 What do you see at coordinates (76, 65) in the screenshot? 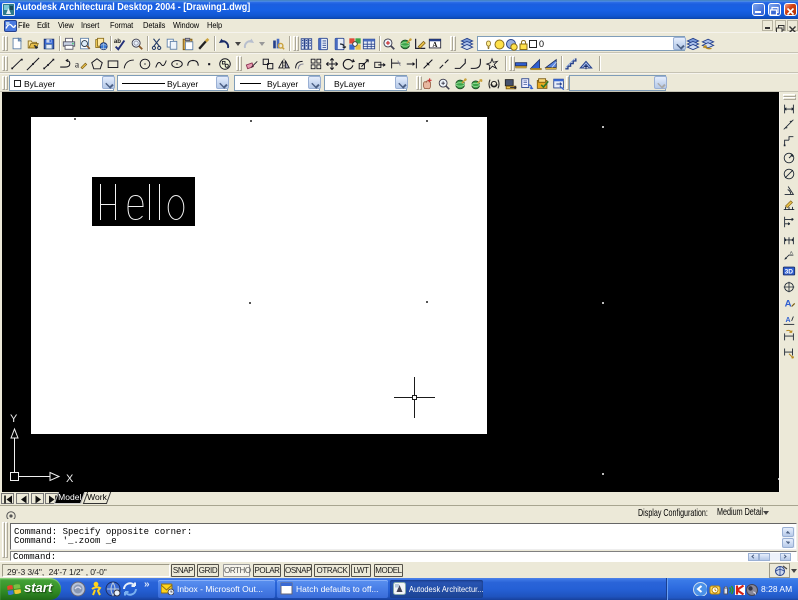
I see `svg-text: a` at bounding box center [76, 65].